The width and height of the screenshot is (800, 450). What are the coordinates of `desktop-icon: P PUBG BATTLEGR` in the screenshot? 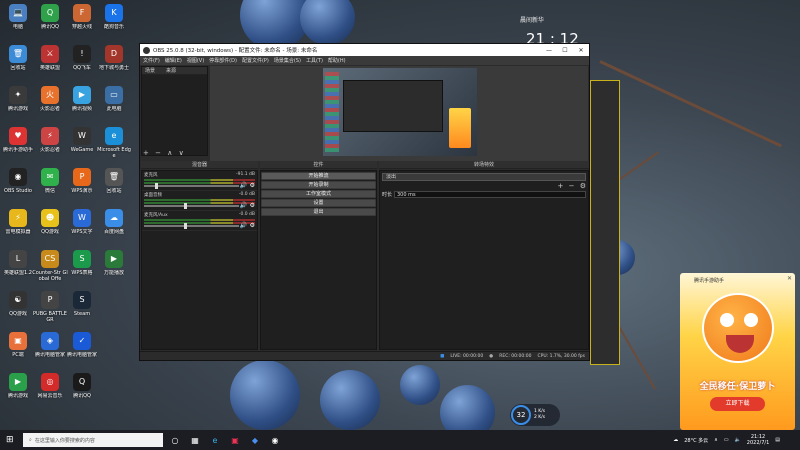 It's located at (50, 307).